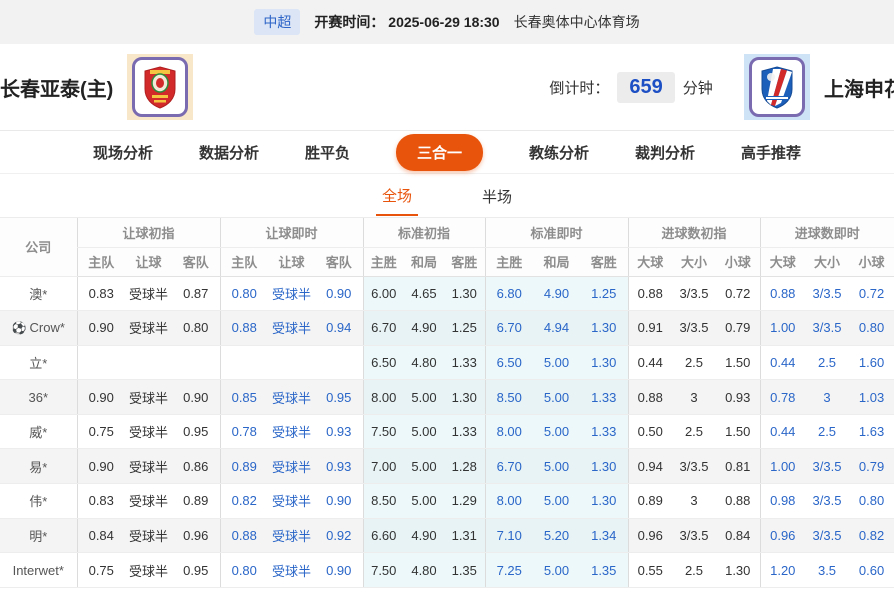  Describe the element at coordinates (424, 262) in the screenshot. I see `sub-header-8: 和局` at that location.